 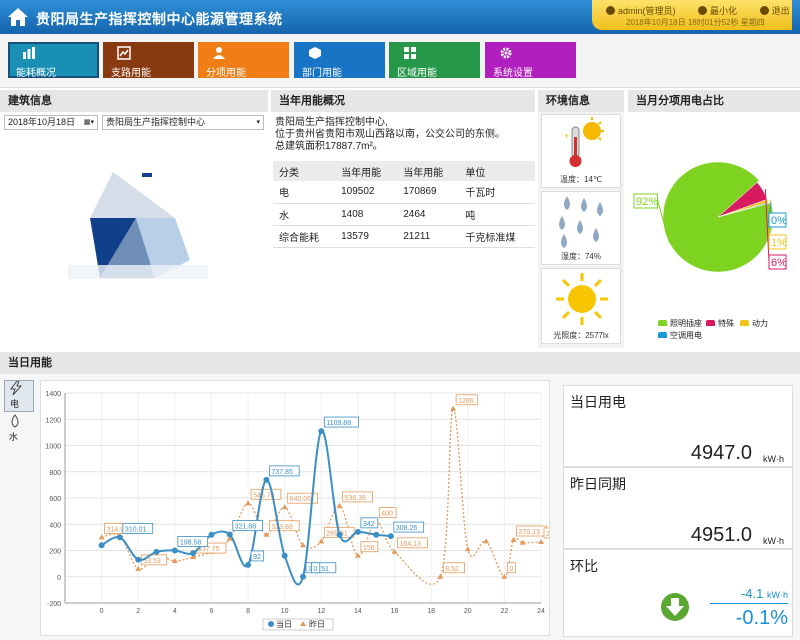 What do you see at coordinates (338, 423) in the screenshot?
I see `data-label: 1109.88` at bounding box center [338, 423].